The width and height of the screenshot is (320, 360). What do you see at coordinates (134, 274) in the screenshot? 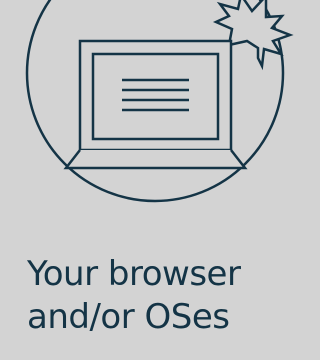
I see `caption-line-1: Your browser` at bounding box center [134, 274].